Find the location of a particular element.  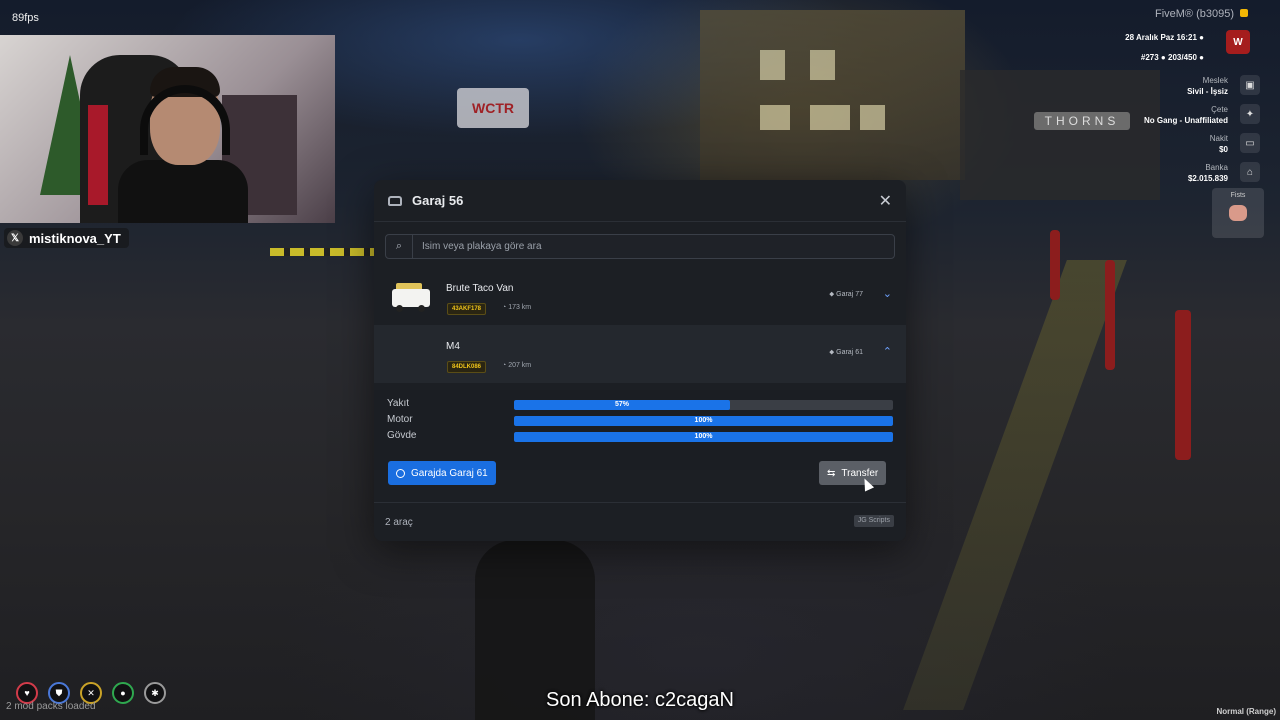

bank-value: $2.015.839 is located at coordinates (1207, 178).